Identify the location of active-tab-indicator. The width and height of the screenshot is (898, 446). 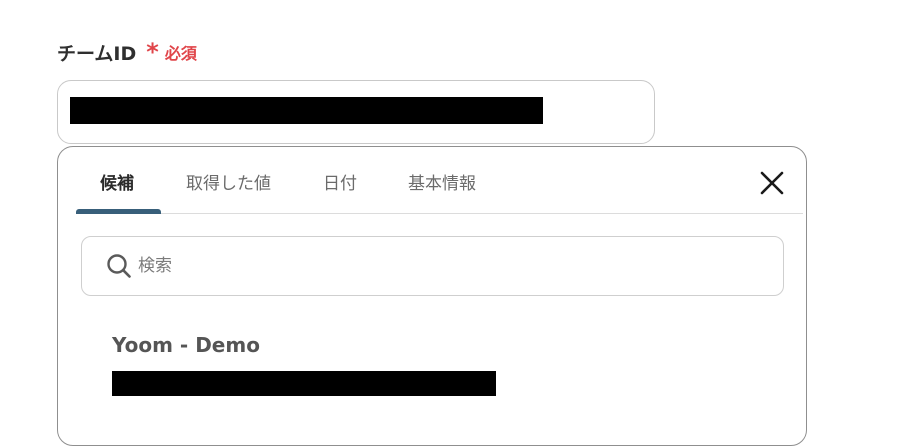
(118, 211).